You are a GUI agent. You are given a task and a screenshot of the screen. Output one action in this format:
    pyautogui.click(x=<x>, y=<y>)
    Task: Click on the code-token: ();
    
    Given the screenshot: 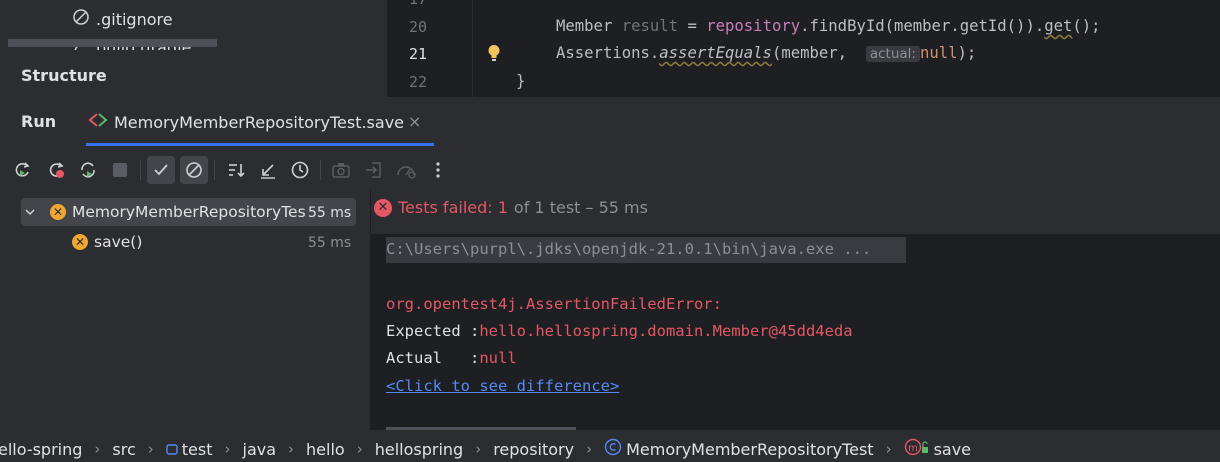 What is the action you would take?
    pyautogui.click(x=1086, y=26)
    